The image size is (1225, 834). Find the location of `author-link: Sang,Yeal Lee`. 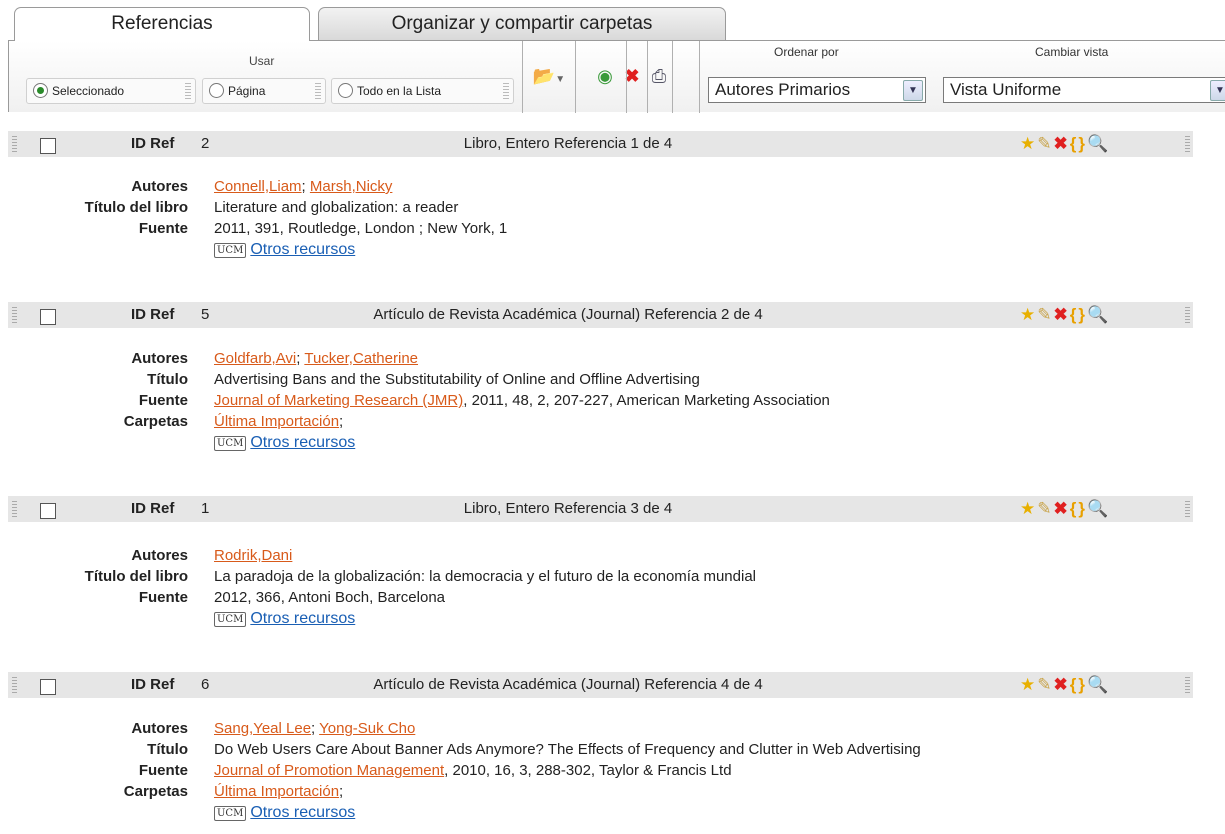

author-link: Sang,Yeal Lee is located at coordinates (262, 728).